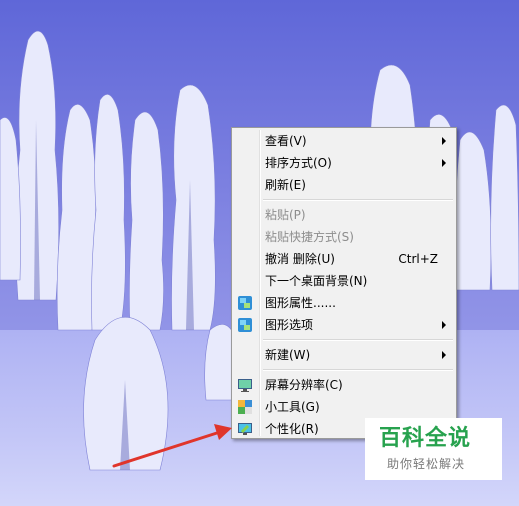 The height and width of the screenshot is (506, 519). I want to click on menu-item-label: 个性化(R), so click(292, 429).